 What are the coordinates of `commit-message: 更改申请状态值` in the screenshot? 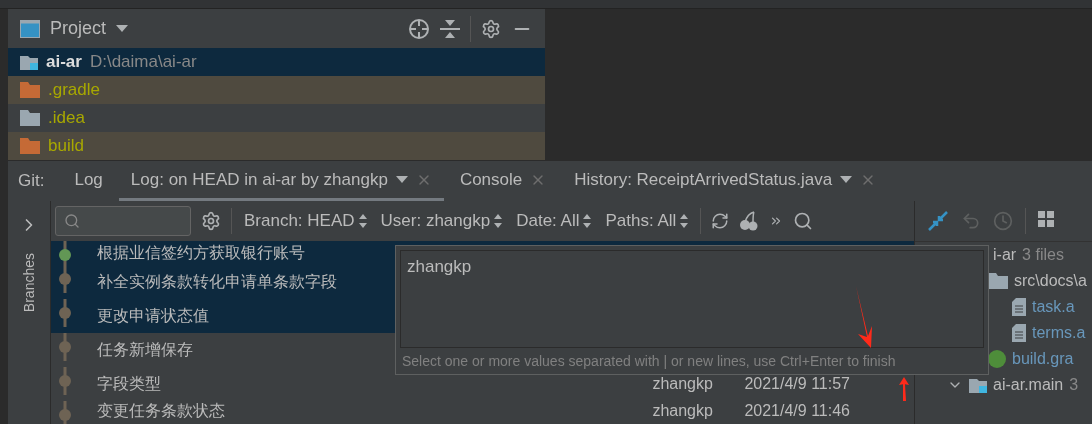 It's located at (153, 315).